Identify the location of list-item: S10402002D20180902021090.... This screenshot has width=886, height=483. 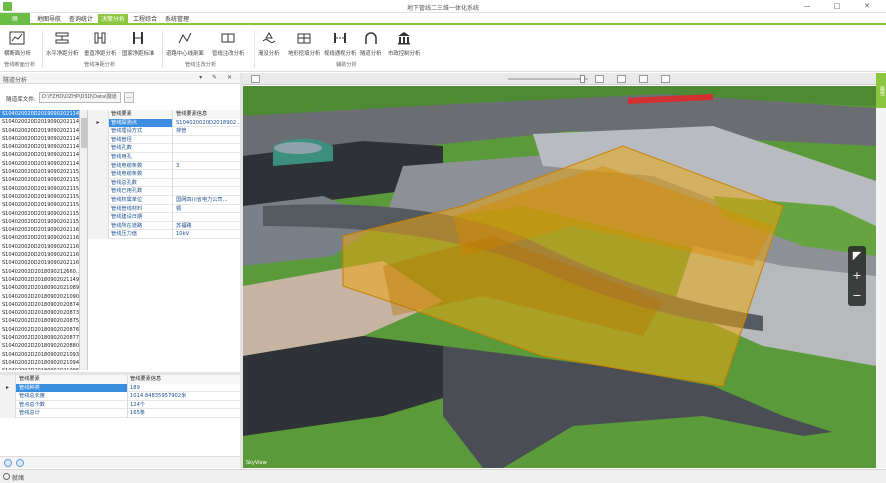
(39, 297).